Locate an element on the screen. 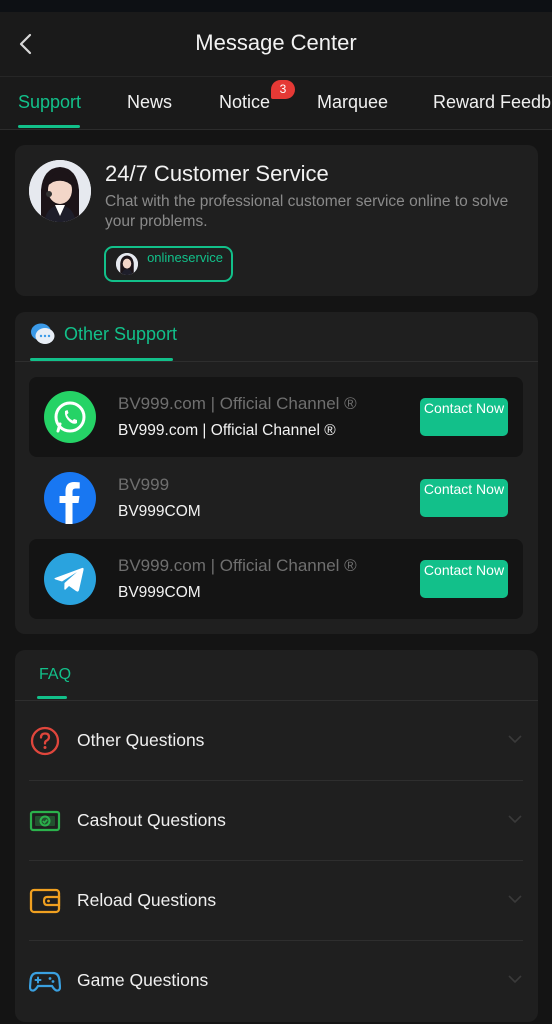 The height and width of the screenshot is (1024, 552). faq-indicator is located at coordinates (52, 697).